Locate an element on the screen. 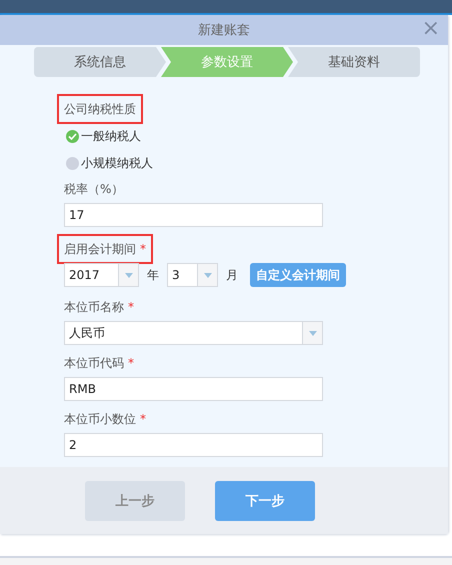  field-label: 税率（%） is located at coordinates (94, 189).